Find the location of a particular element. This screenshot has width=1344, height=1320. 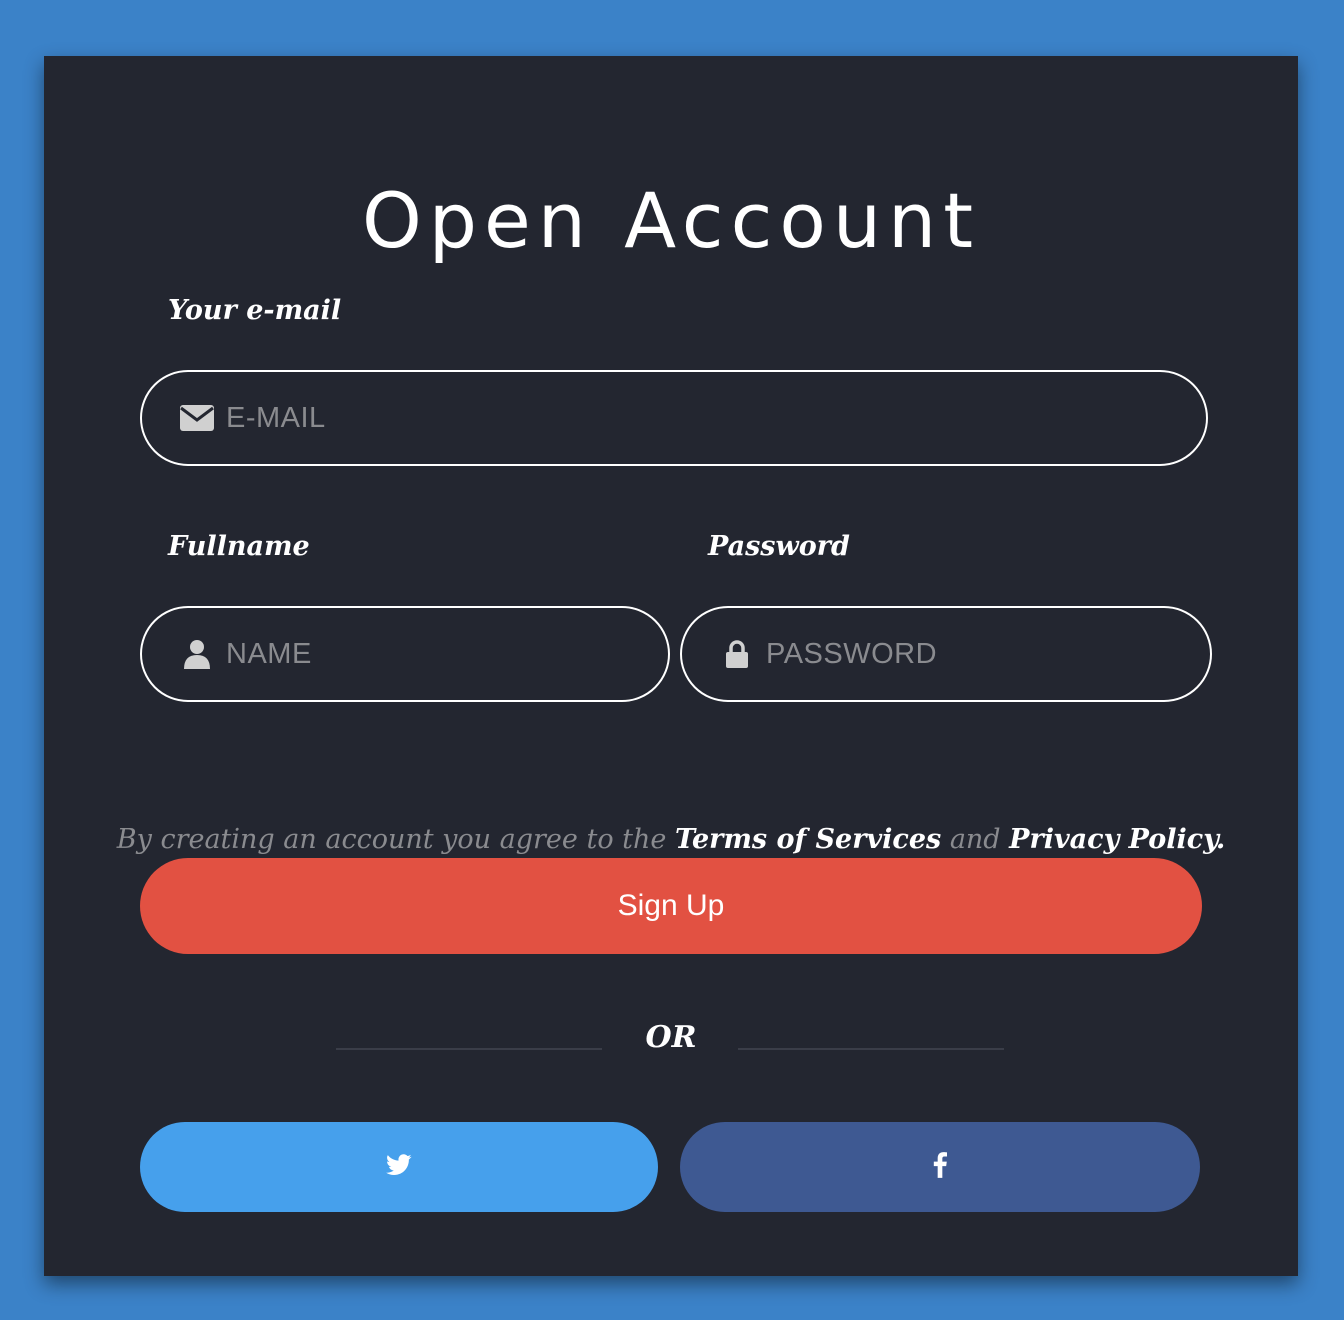

agreement-prefix: By creating an account you agree to the is located at coordinates (395, 839).